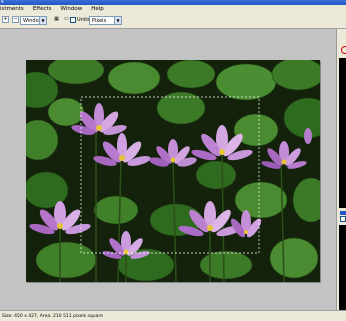 This screenshot has height=321, width=346. What do you see at coordinates (97, 9) in the screenshot?
I see `menu-help: Help` at bounding box center [97, 9].